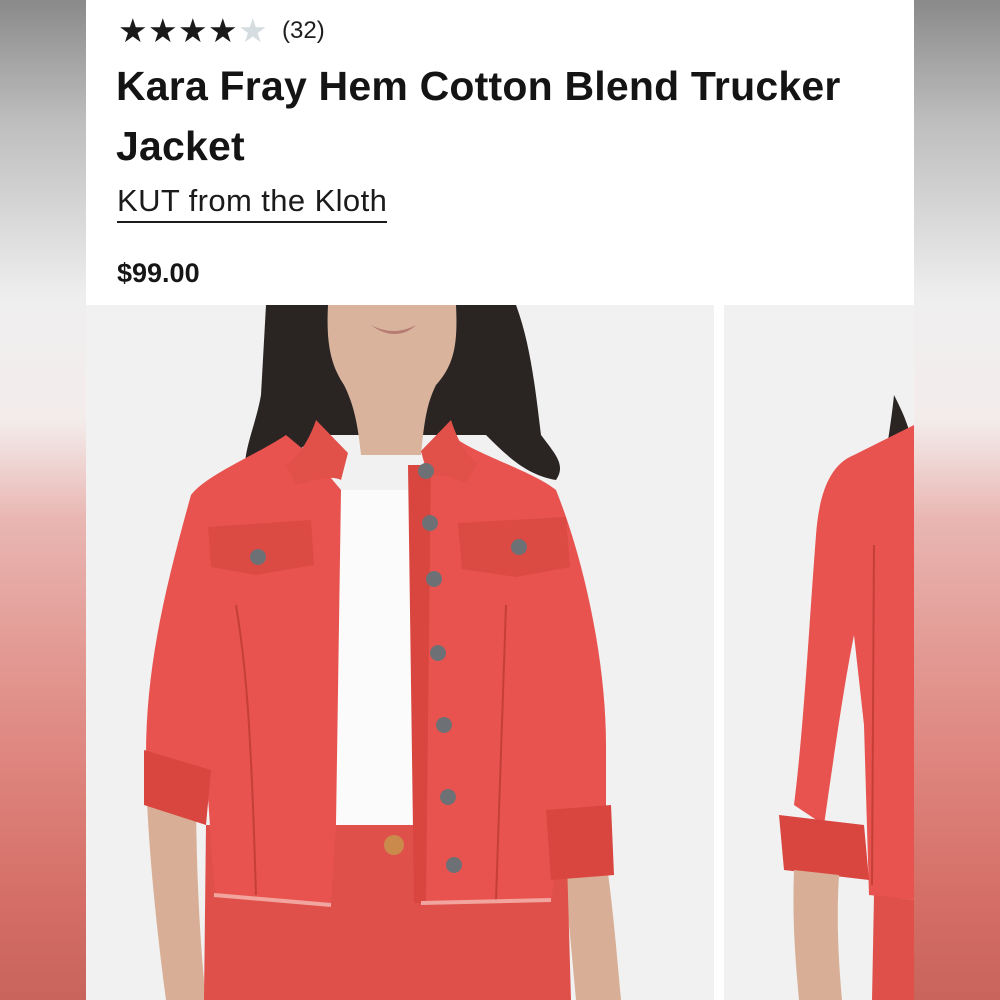 The image size is (1000, 1000). I want to click on brand-link: KUT from the Kloth, so click(252, 203).